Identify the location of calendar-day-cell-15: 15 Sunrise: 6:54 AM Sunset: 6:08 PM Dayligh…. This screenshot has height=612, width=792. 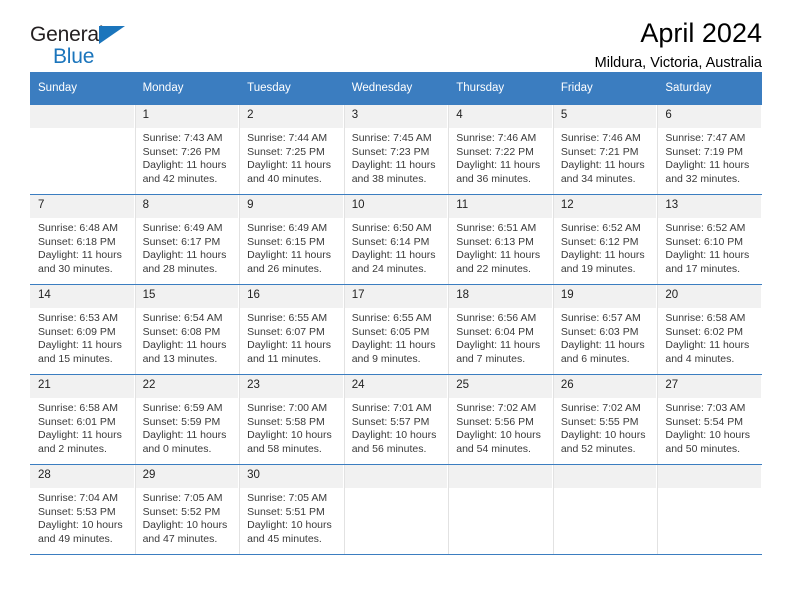
(187, 329).